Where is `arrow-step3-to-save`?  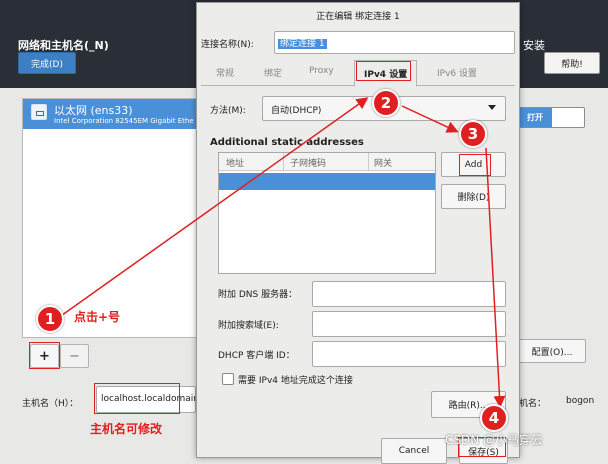
arrow-step3-to-save is located at coordinates (495, 277).